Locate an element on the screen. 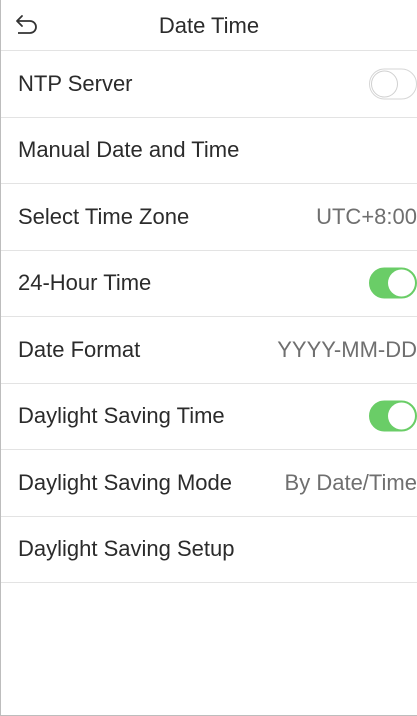  24-hour-time-toggle is located at coordinates (393, 283).